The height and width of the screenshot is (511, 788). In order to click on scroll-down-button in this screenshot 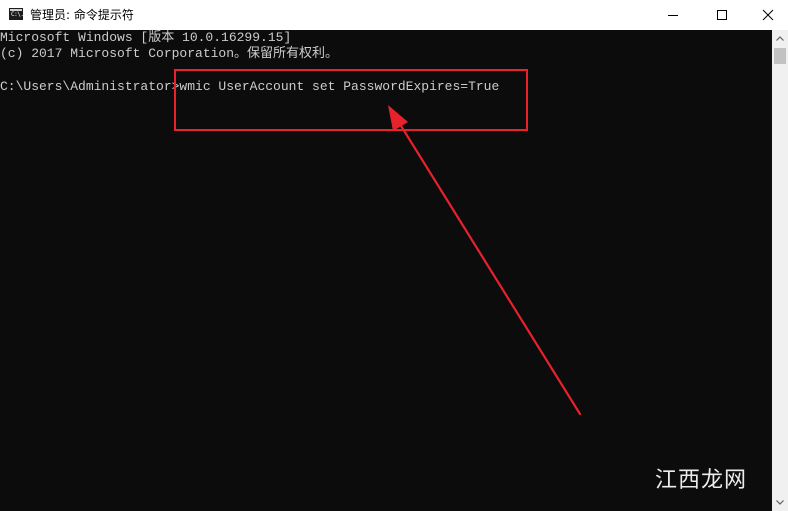, I will do `click(780, 502)`.